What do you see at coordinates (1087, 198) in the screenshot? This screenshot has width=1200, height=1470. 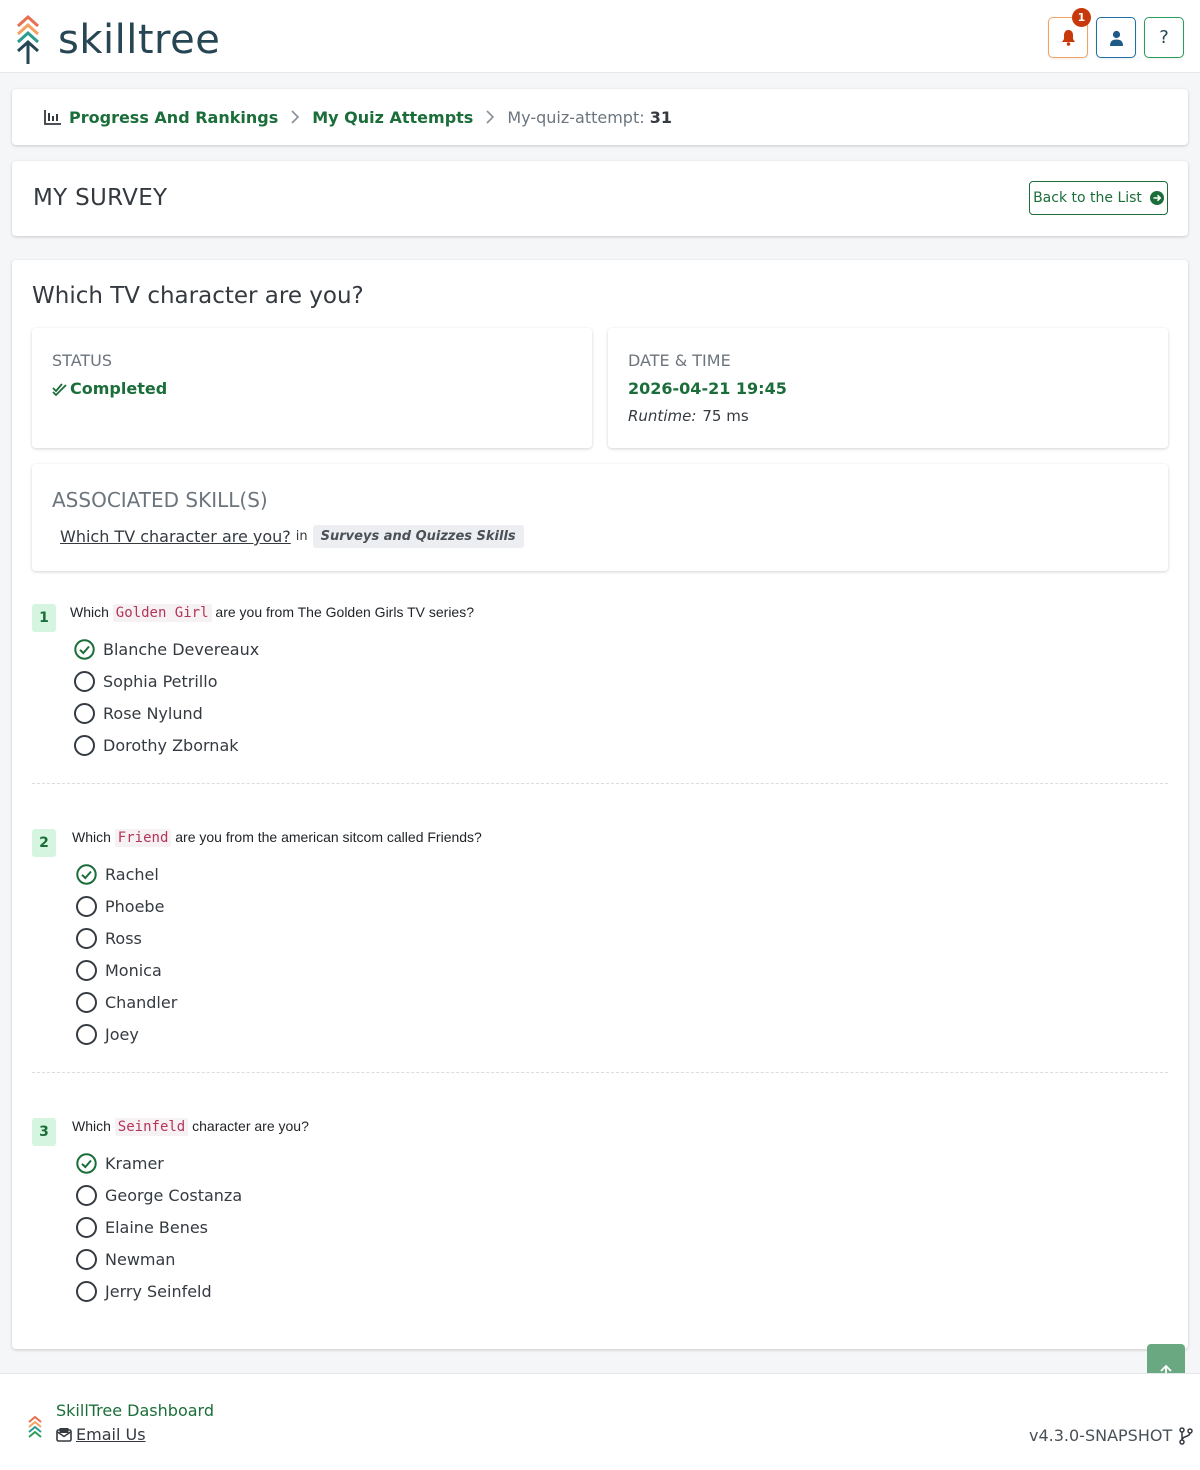 I see `back-button-label: Back to the List` at bounding box center [1087, 198].